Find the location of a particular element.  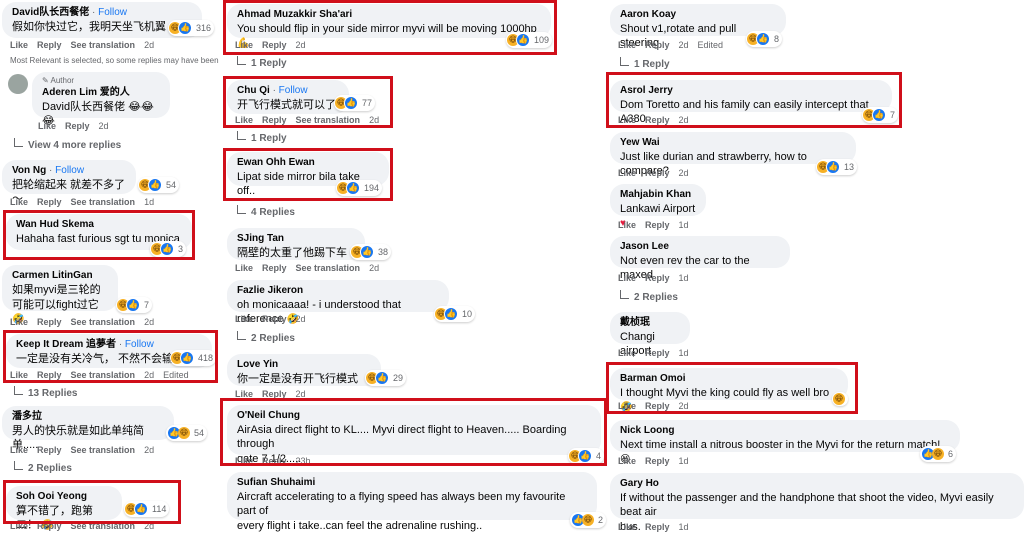

reaction-summary: 😆 👍 38 is located at coordinates (371, 252).